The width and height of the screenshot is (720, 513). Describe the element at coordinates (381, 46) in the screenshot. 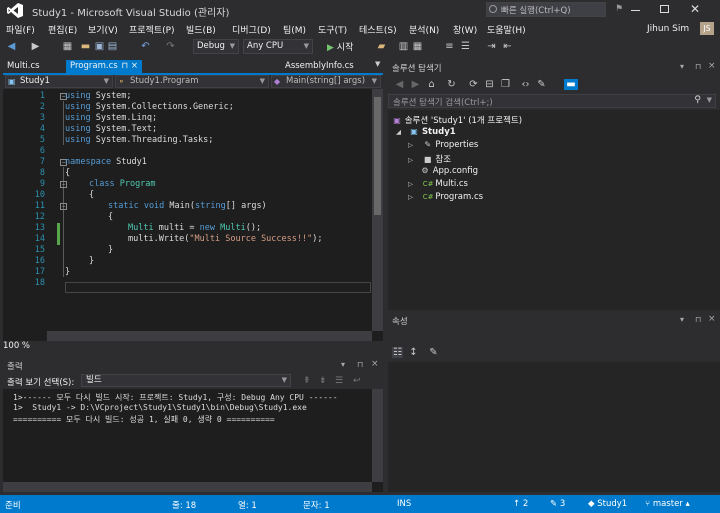

I see `attach-icon: ▰` at that location.